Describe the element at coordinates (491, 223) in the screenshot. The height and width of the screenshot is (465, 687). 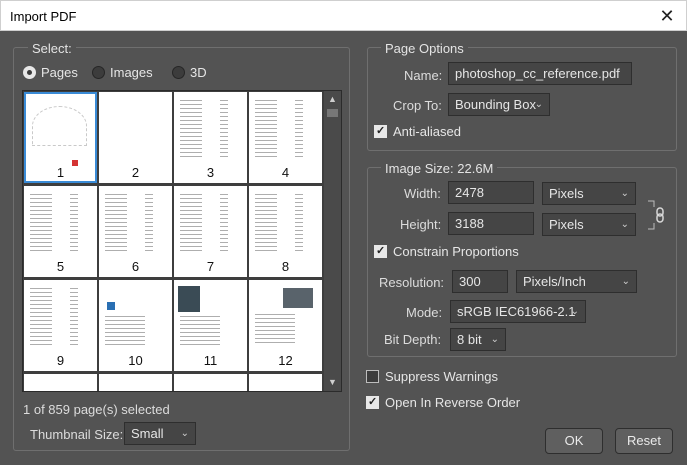
I see `height-field: 3188` at that location.